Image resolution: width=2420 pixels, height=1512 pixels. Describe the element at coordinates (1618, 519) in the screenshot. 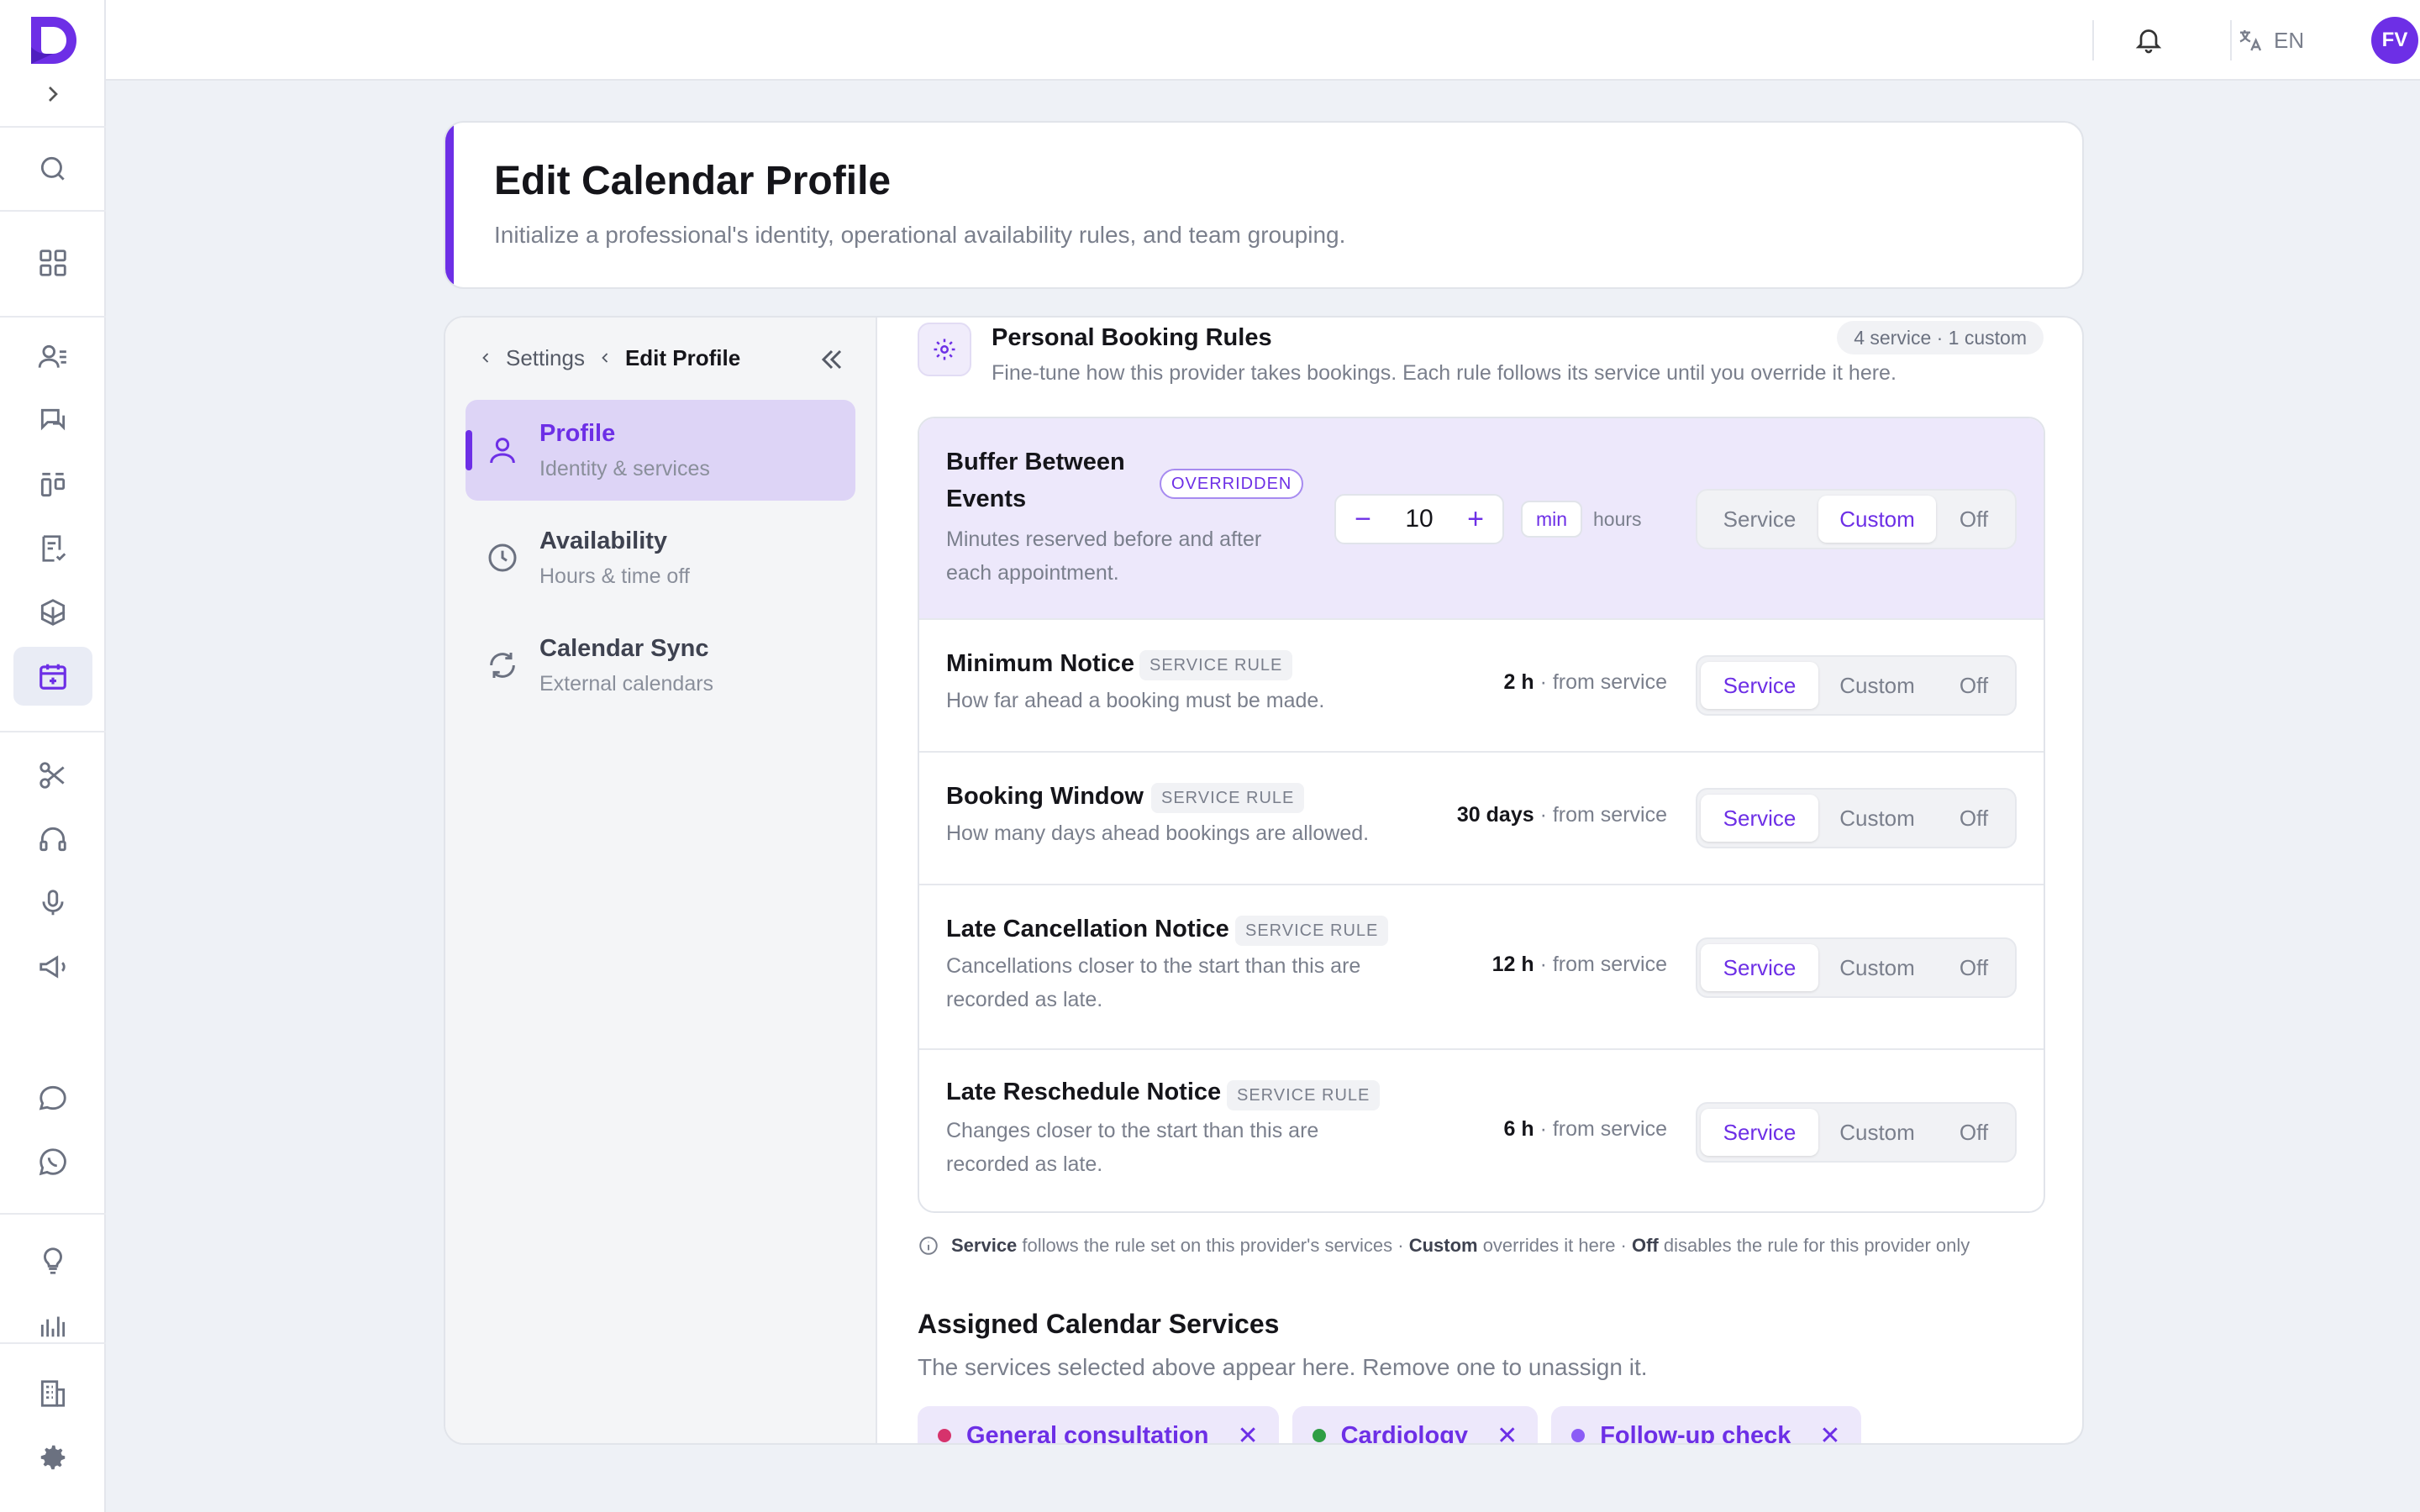

I see `unit-hours-toggle: hours` at that location.